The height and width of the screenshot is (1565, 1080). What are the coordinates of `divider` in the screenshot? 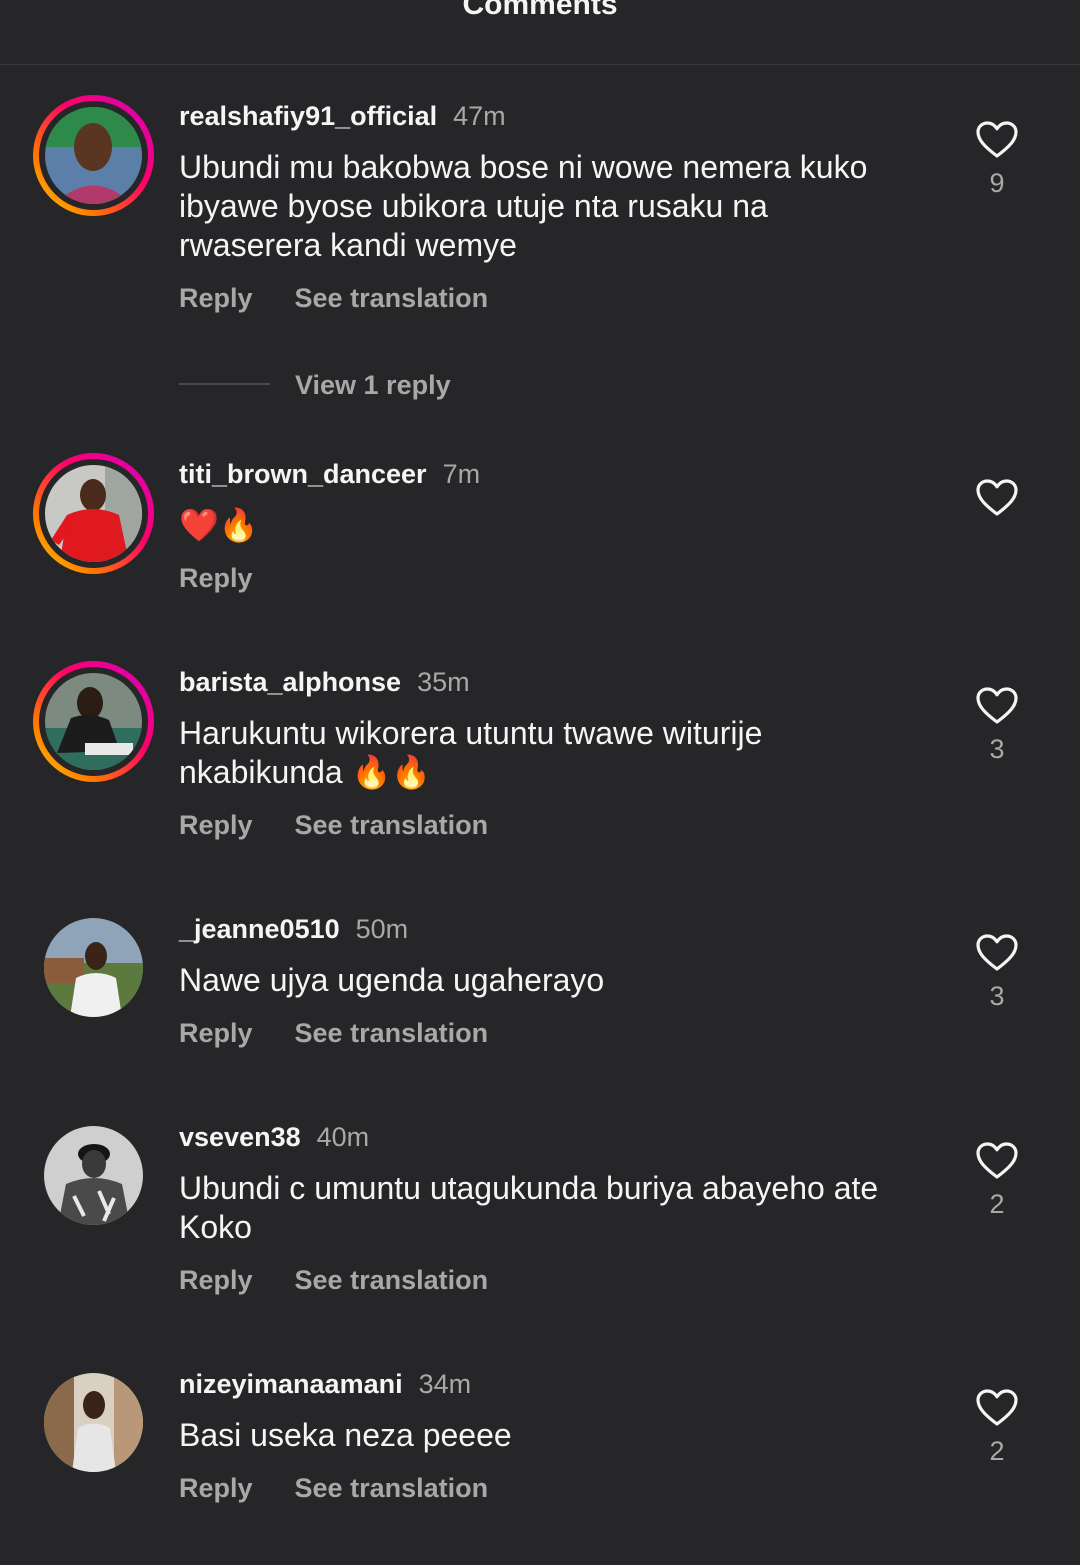 It's located at (224, 384).